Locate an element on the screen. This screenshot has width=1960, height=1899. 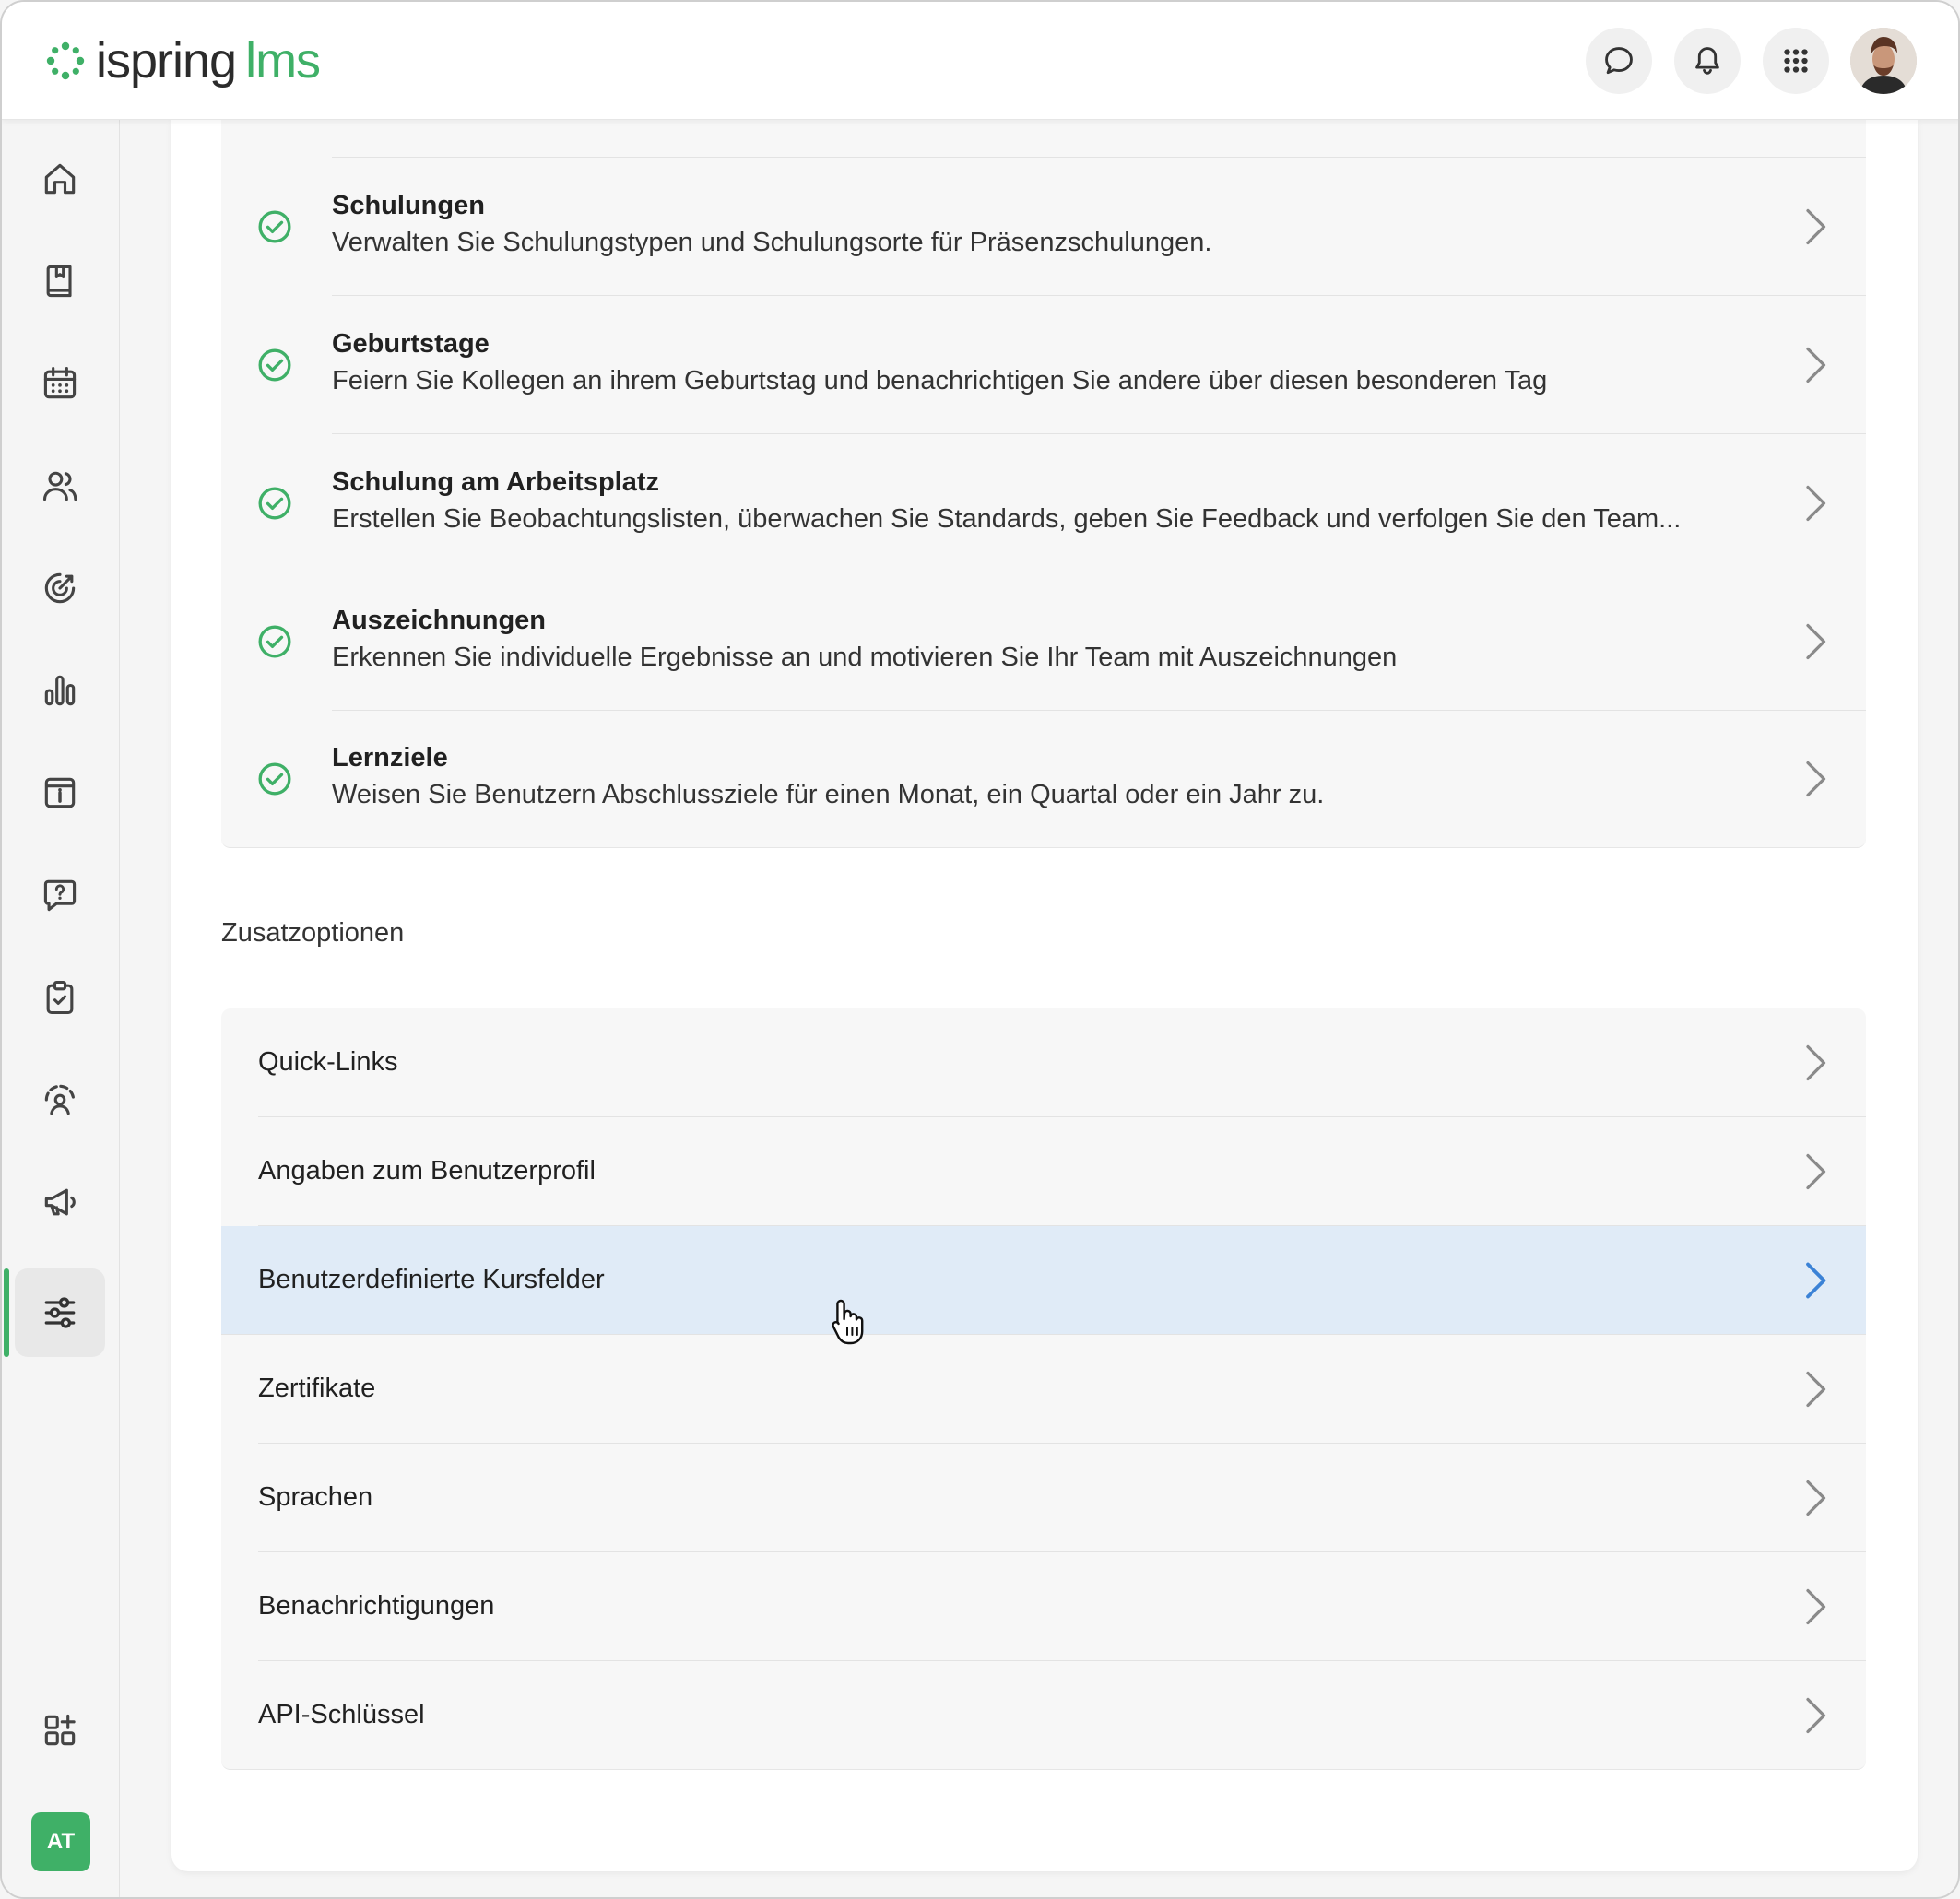
users-icon is located at coordinates (59, 486).